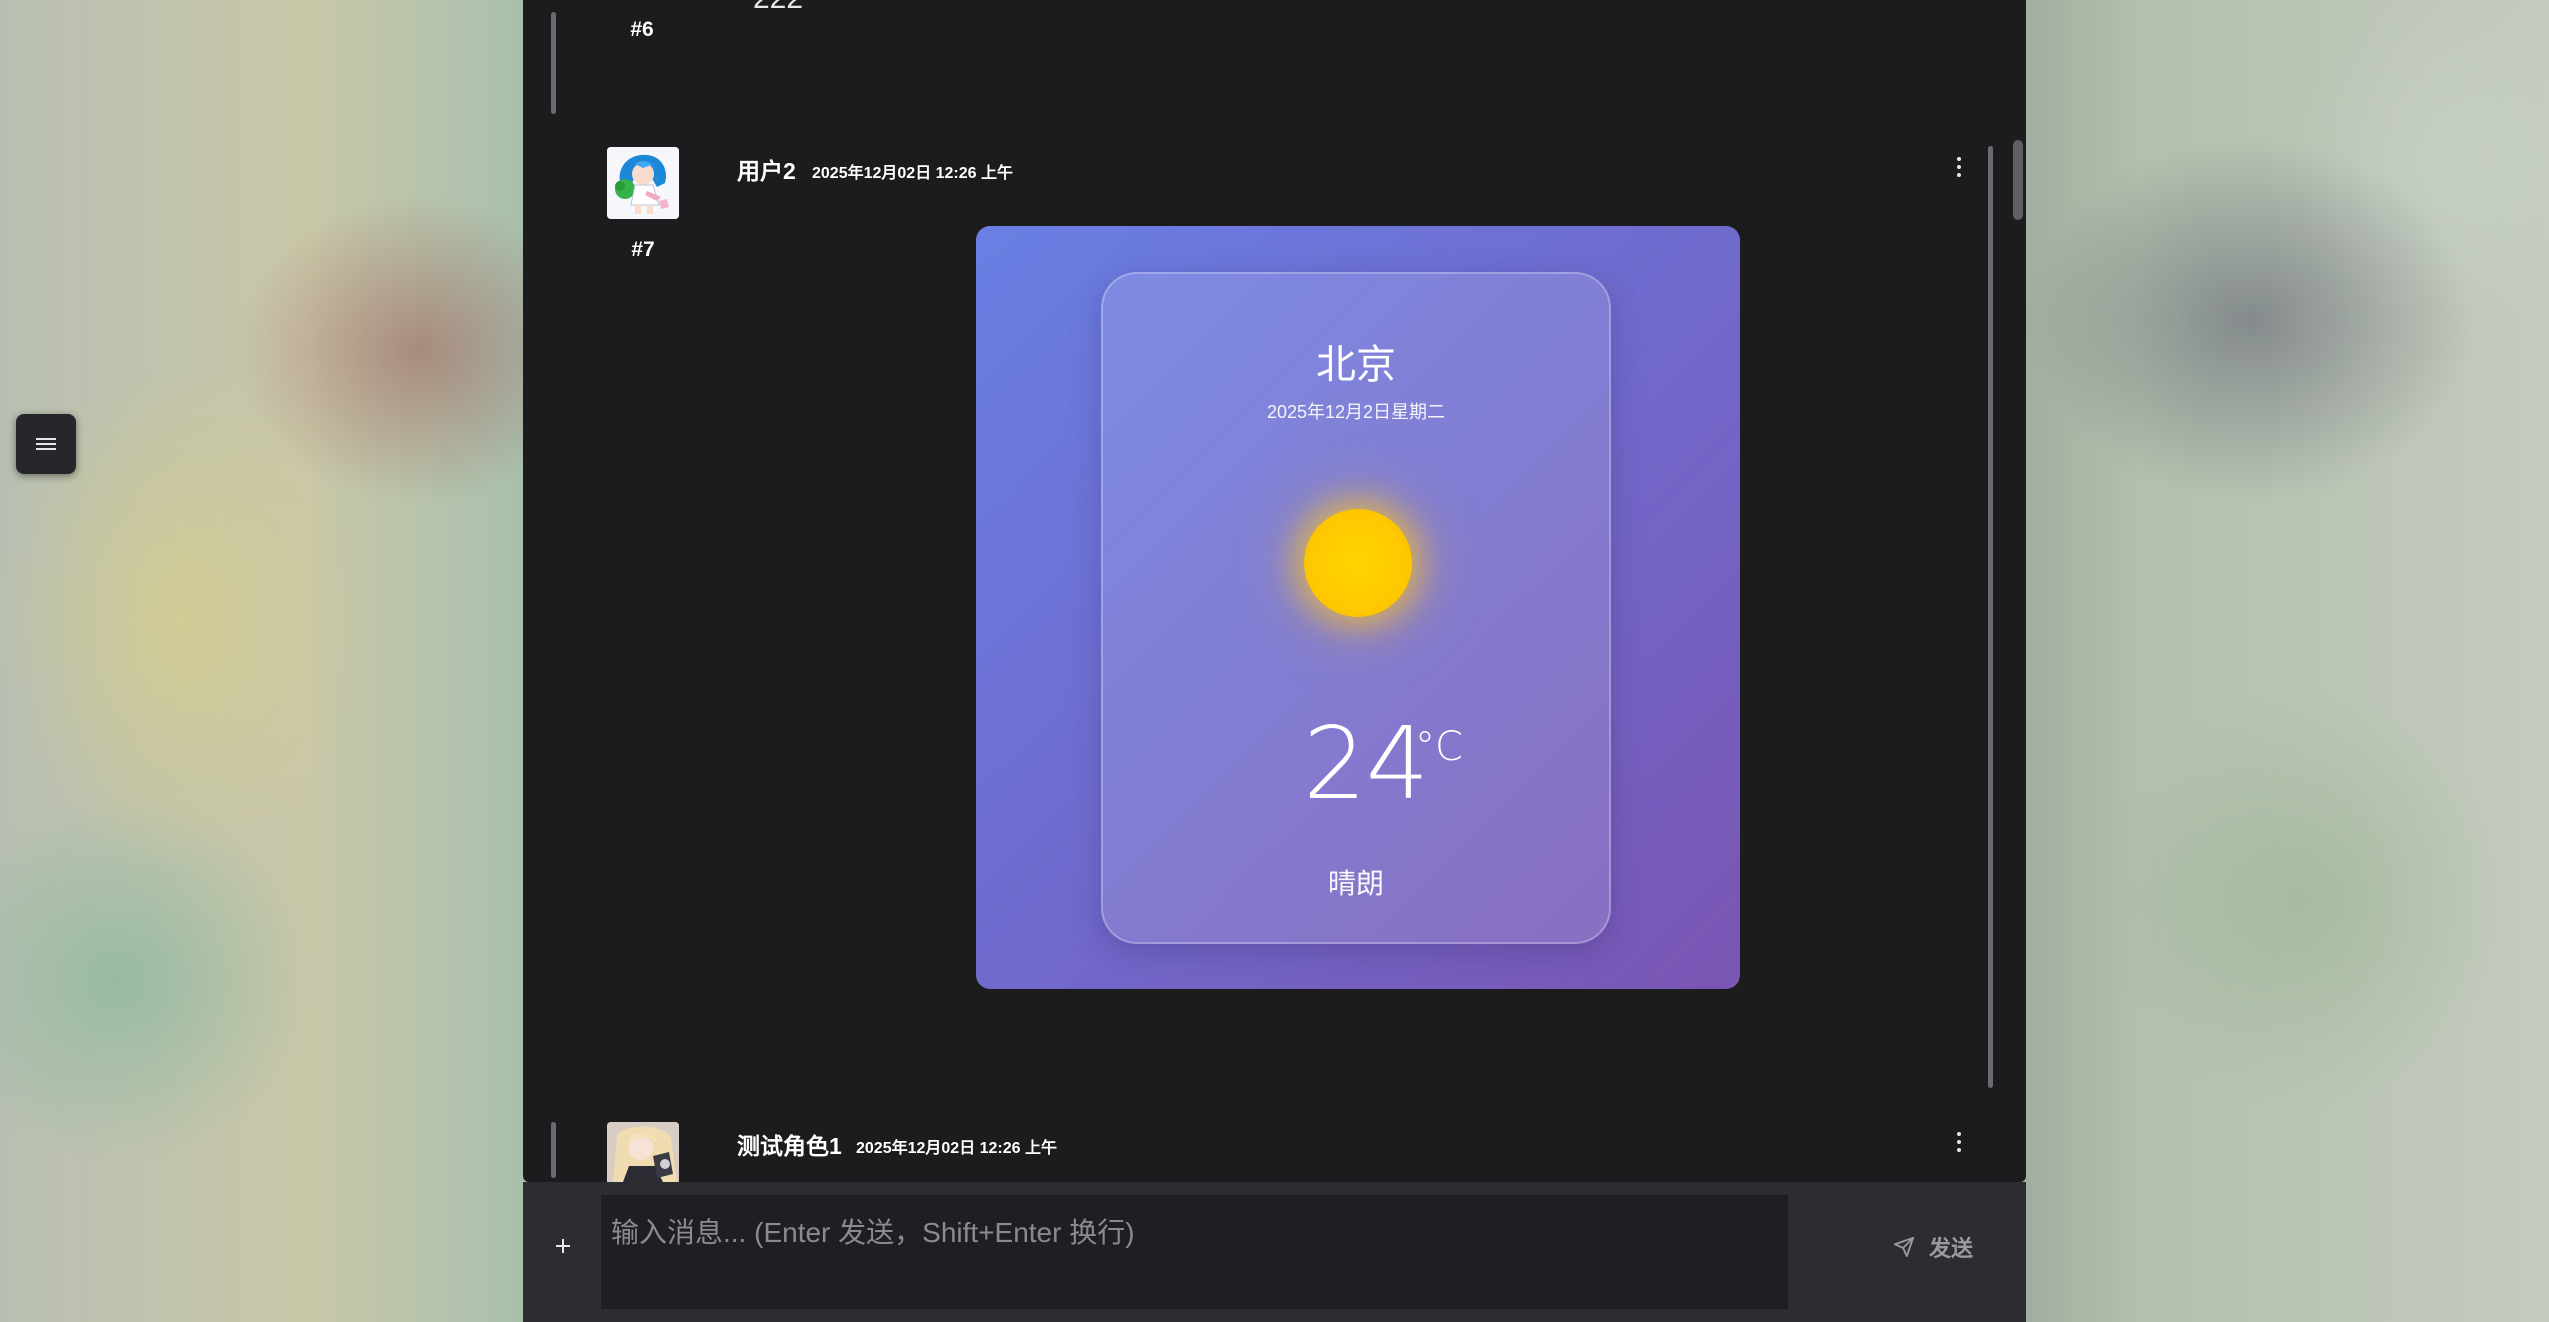 Image resolution: width=2549 pixels, height=1322 pixels. Describe the element at coordinates (1904, 1247) in the screenshot. I see `send-icon` at that location.